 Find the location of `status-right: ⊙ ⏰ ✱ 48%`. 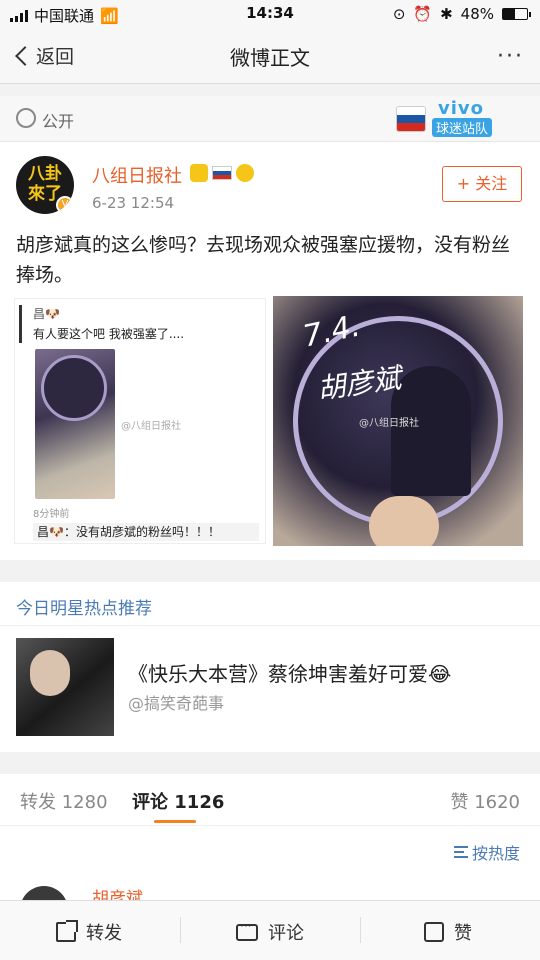

status-right: ⊙ ⏰ ✱ 48% is located at coordinates (461, 14).